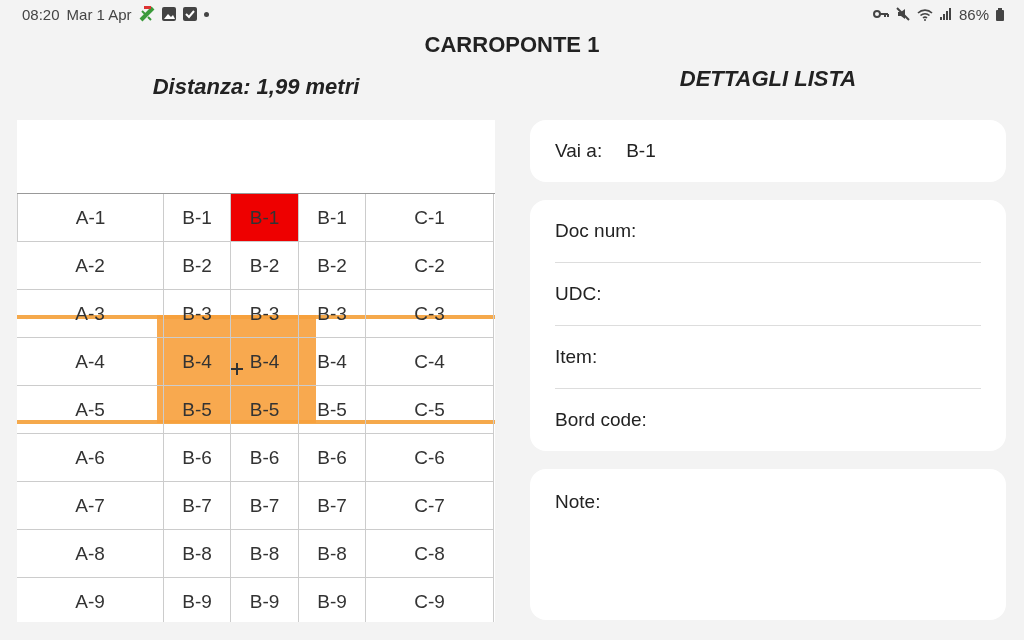 The width and height of the screenshot is (1024, 640). I want to click on dot-icon, so click(206, 14).